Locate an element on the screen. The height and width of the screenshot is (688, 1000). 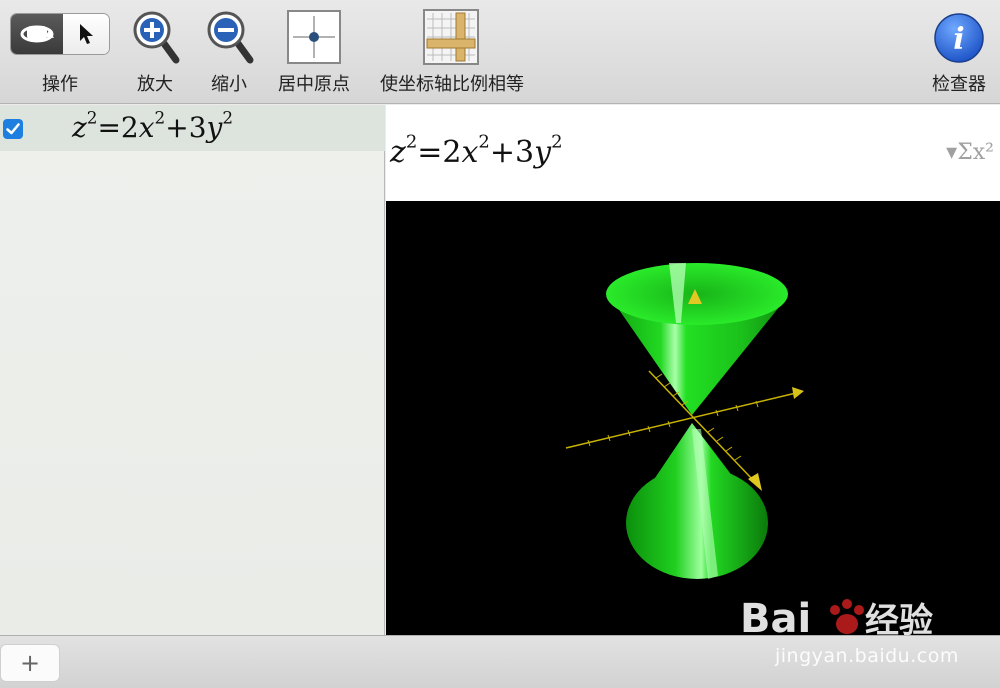
zoom-out-label: 缩小 is located at coordinates (229, 84).